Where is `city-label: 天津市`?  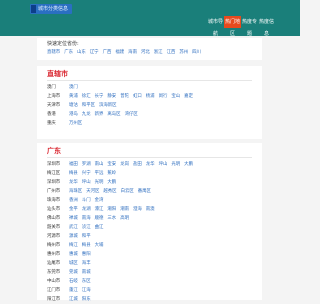 city-label: 天津市 is located at coordinates (58, 105).